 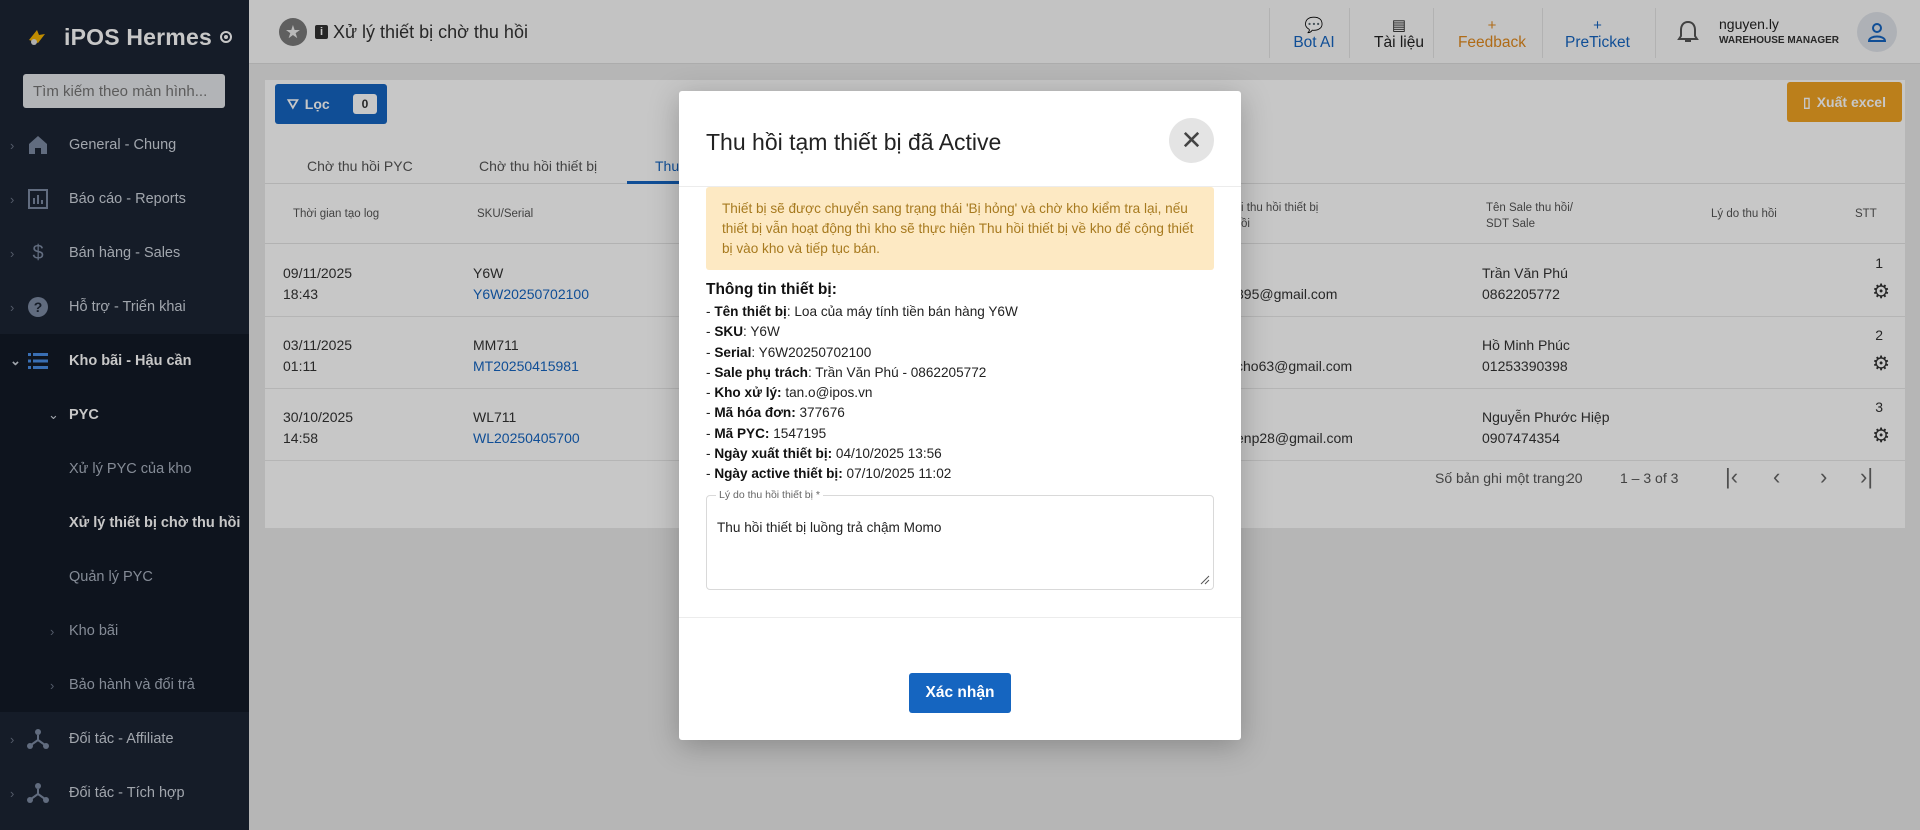 I want to click on resize-handle-icon, so click(x=1205, y=580).